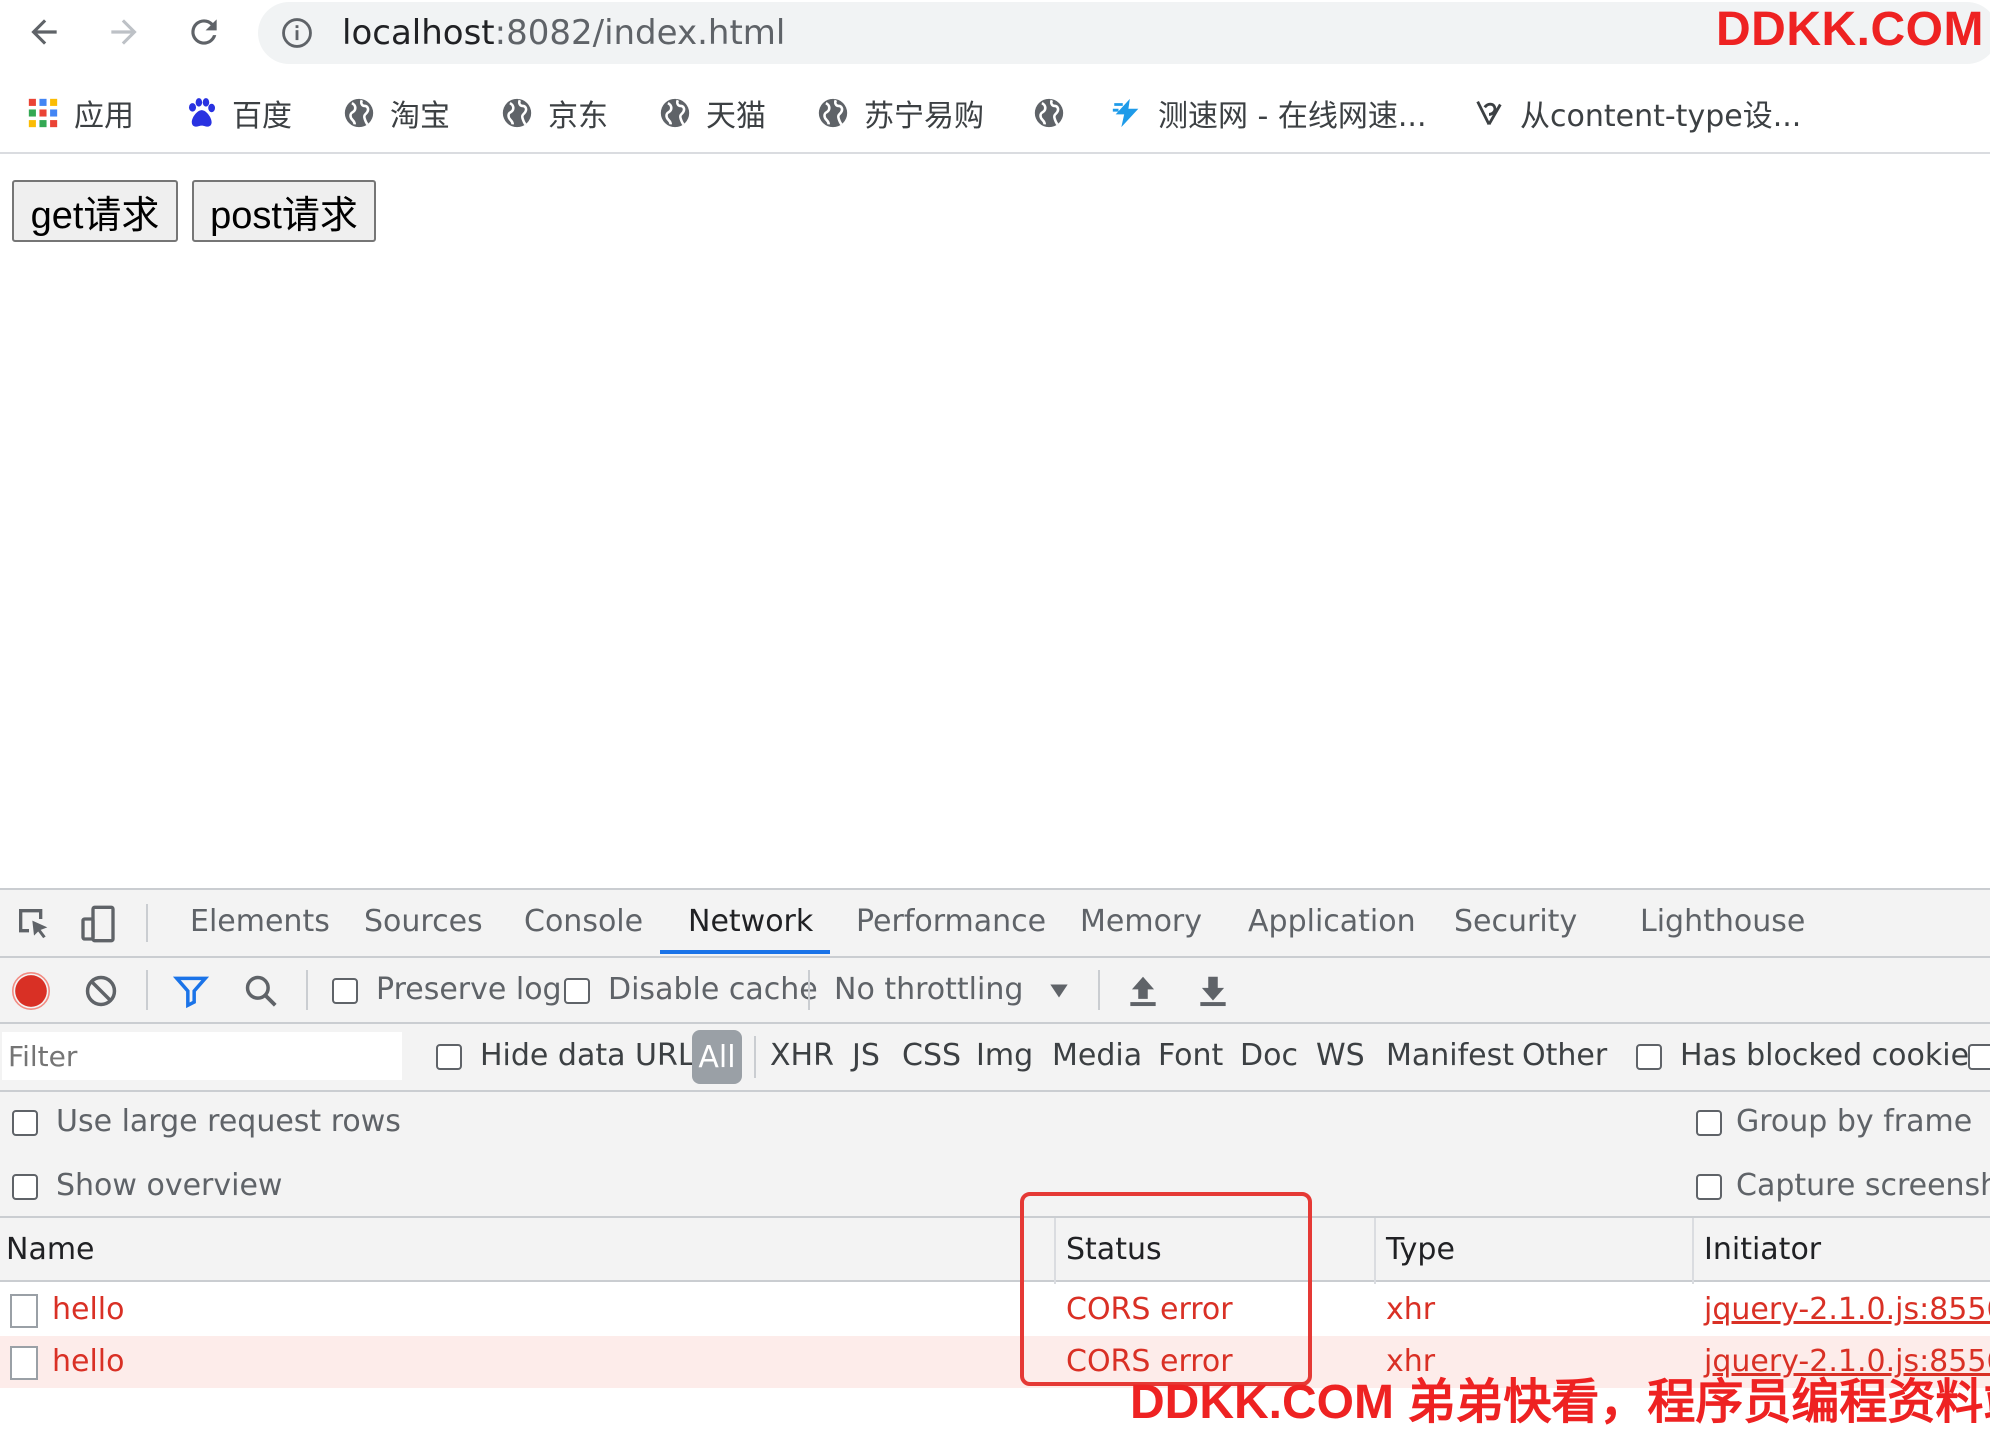  Describe the element at coordinates (1332, 921) in the screenshot. I see `tab-application: Application` at that location.